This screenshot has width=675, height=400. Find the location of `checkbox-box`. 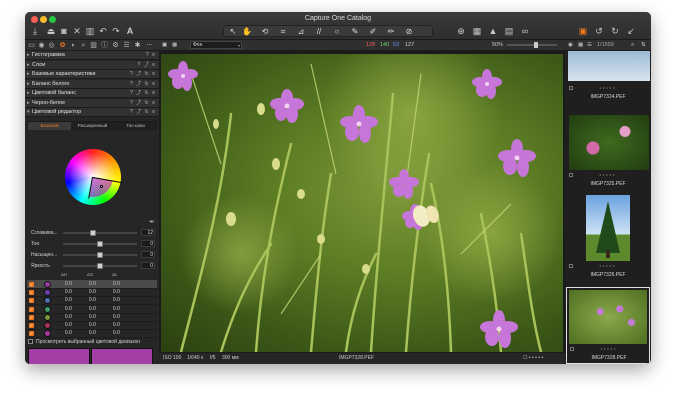

checkbox-box is located at coordinates (30, 341).